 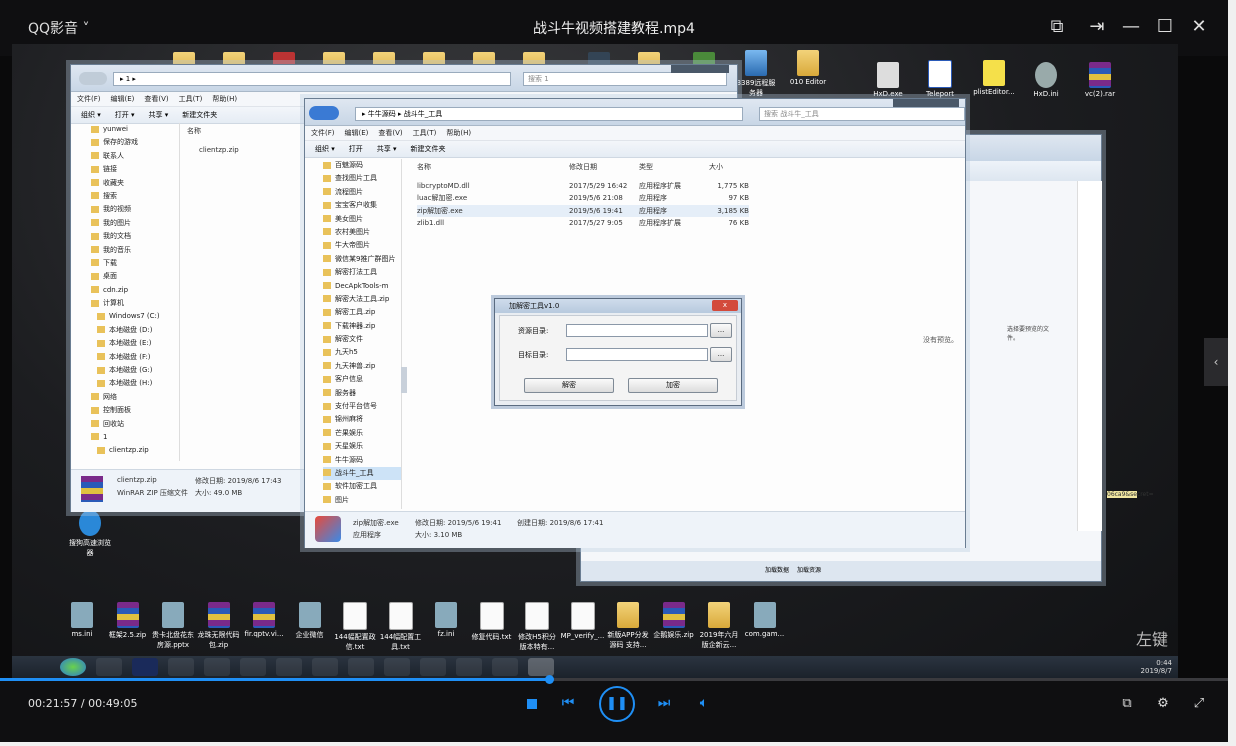 I want to click on nav-item: 下载神器.zip, so click(x=362, y=326).